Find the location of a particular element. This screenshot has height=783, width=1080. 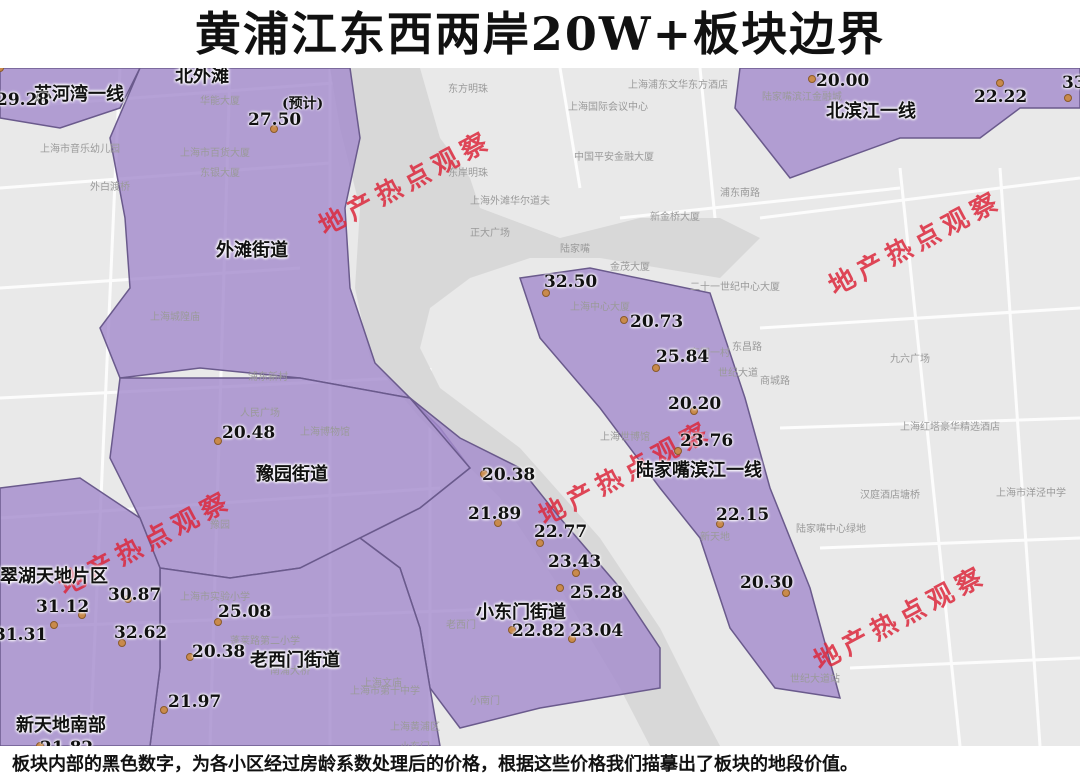

map-poi-label: 浦东南路 is located at coordinates (740, 193).